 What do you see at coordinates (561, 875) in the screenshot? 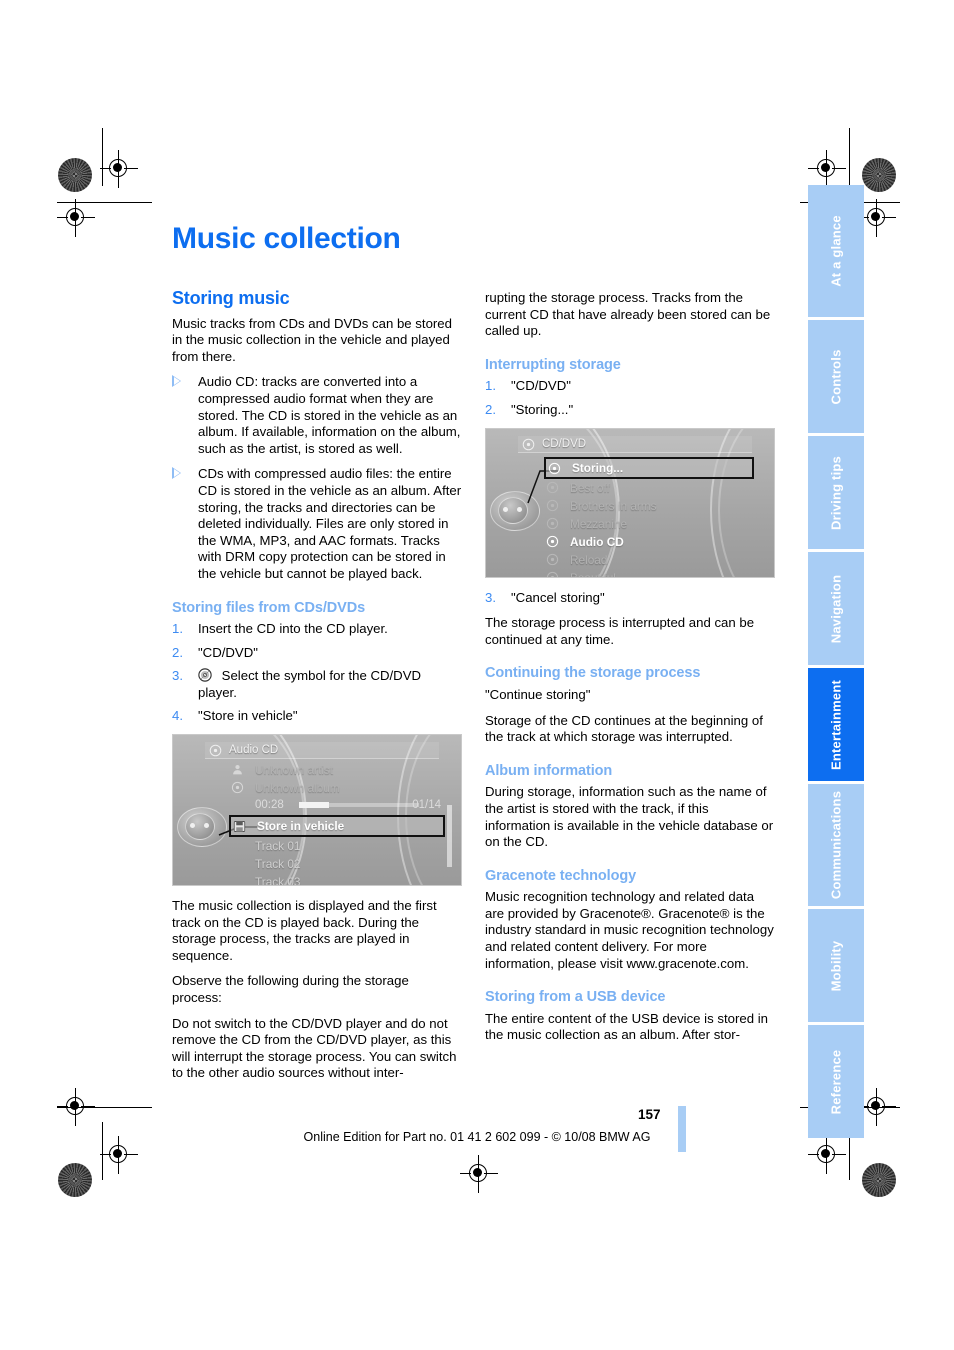
I see `sub-heading-gracenote-technology: Gracenote technology` at bounding box center [561, 875].